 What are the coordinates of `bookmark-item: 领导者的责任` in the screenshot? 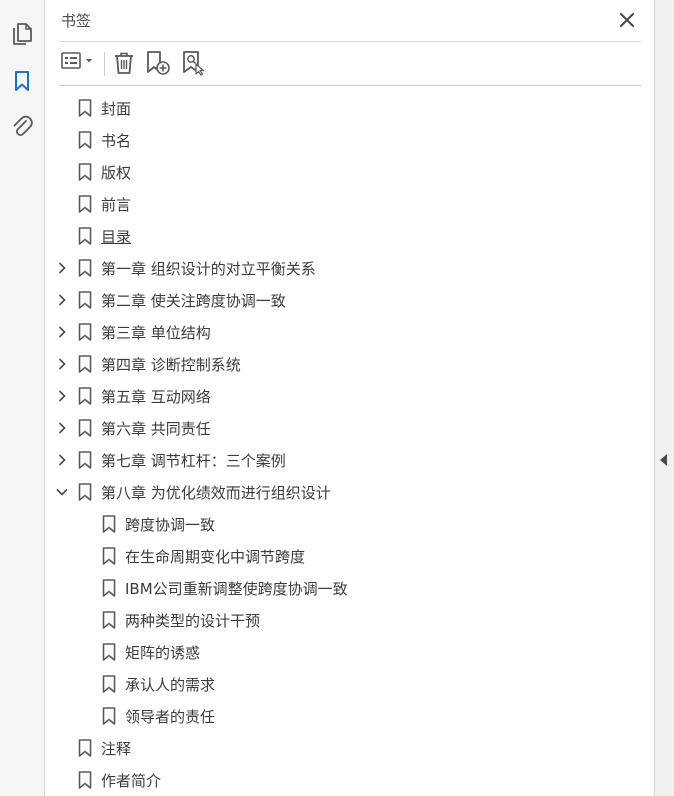 It's located at (325, 716).